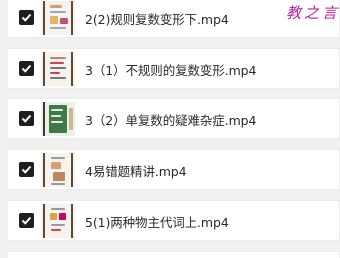  What do you see at coordinates (171, 70) in the screenshot?
I see `file-name: 3（1）不规则的复数变形.mp4` at bounding box center [171, 70].